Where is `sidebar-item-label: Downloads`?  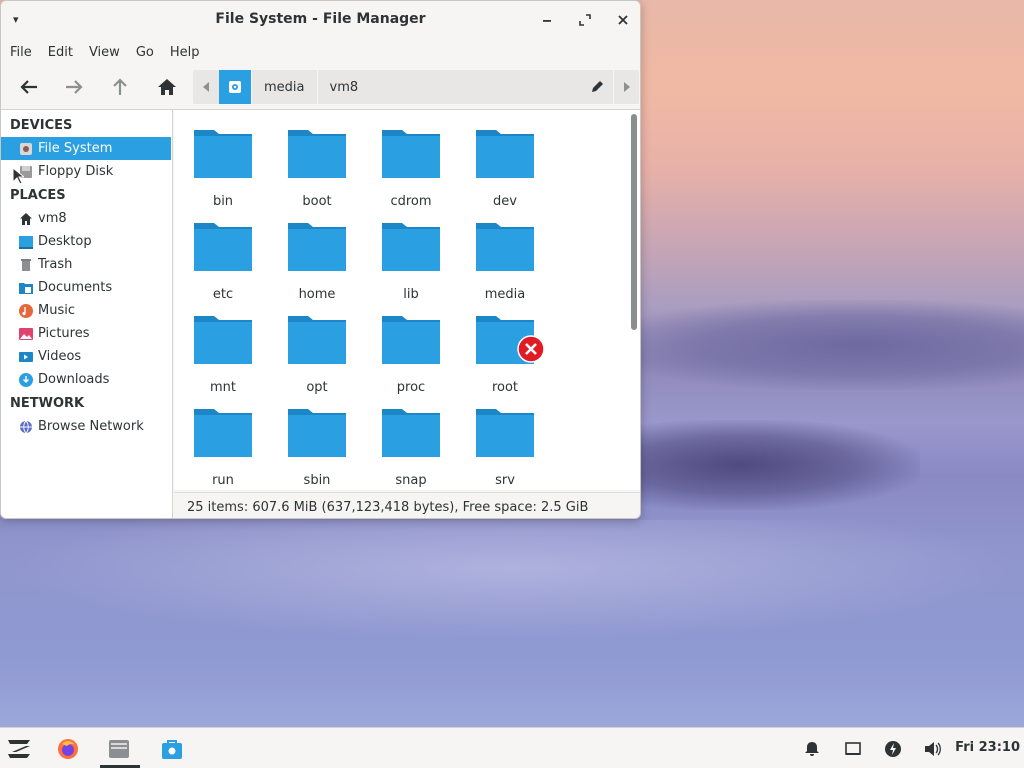
sidebar-item-label: Downloads is located at coordinates (74, 379).